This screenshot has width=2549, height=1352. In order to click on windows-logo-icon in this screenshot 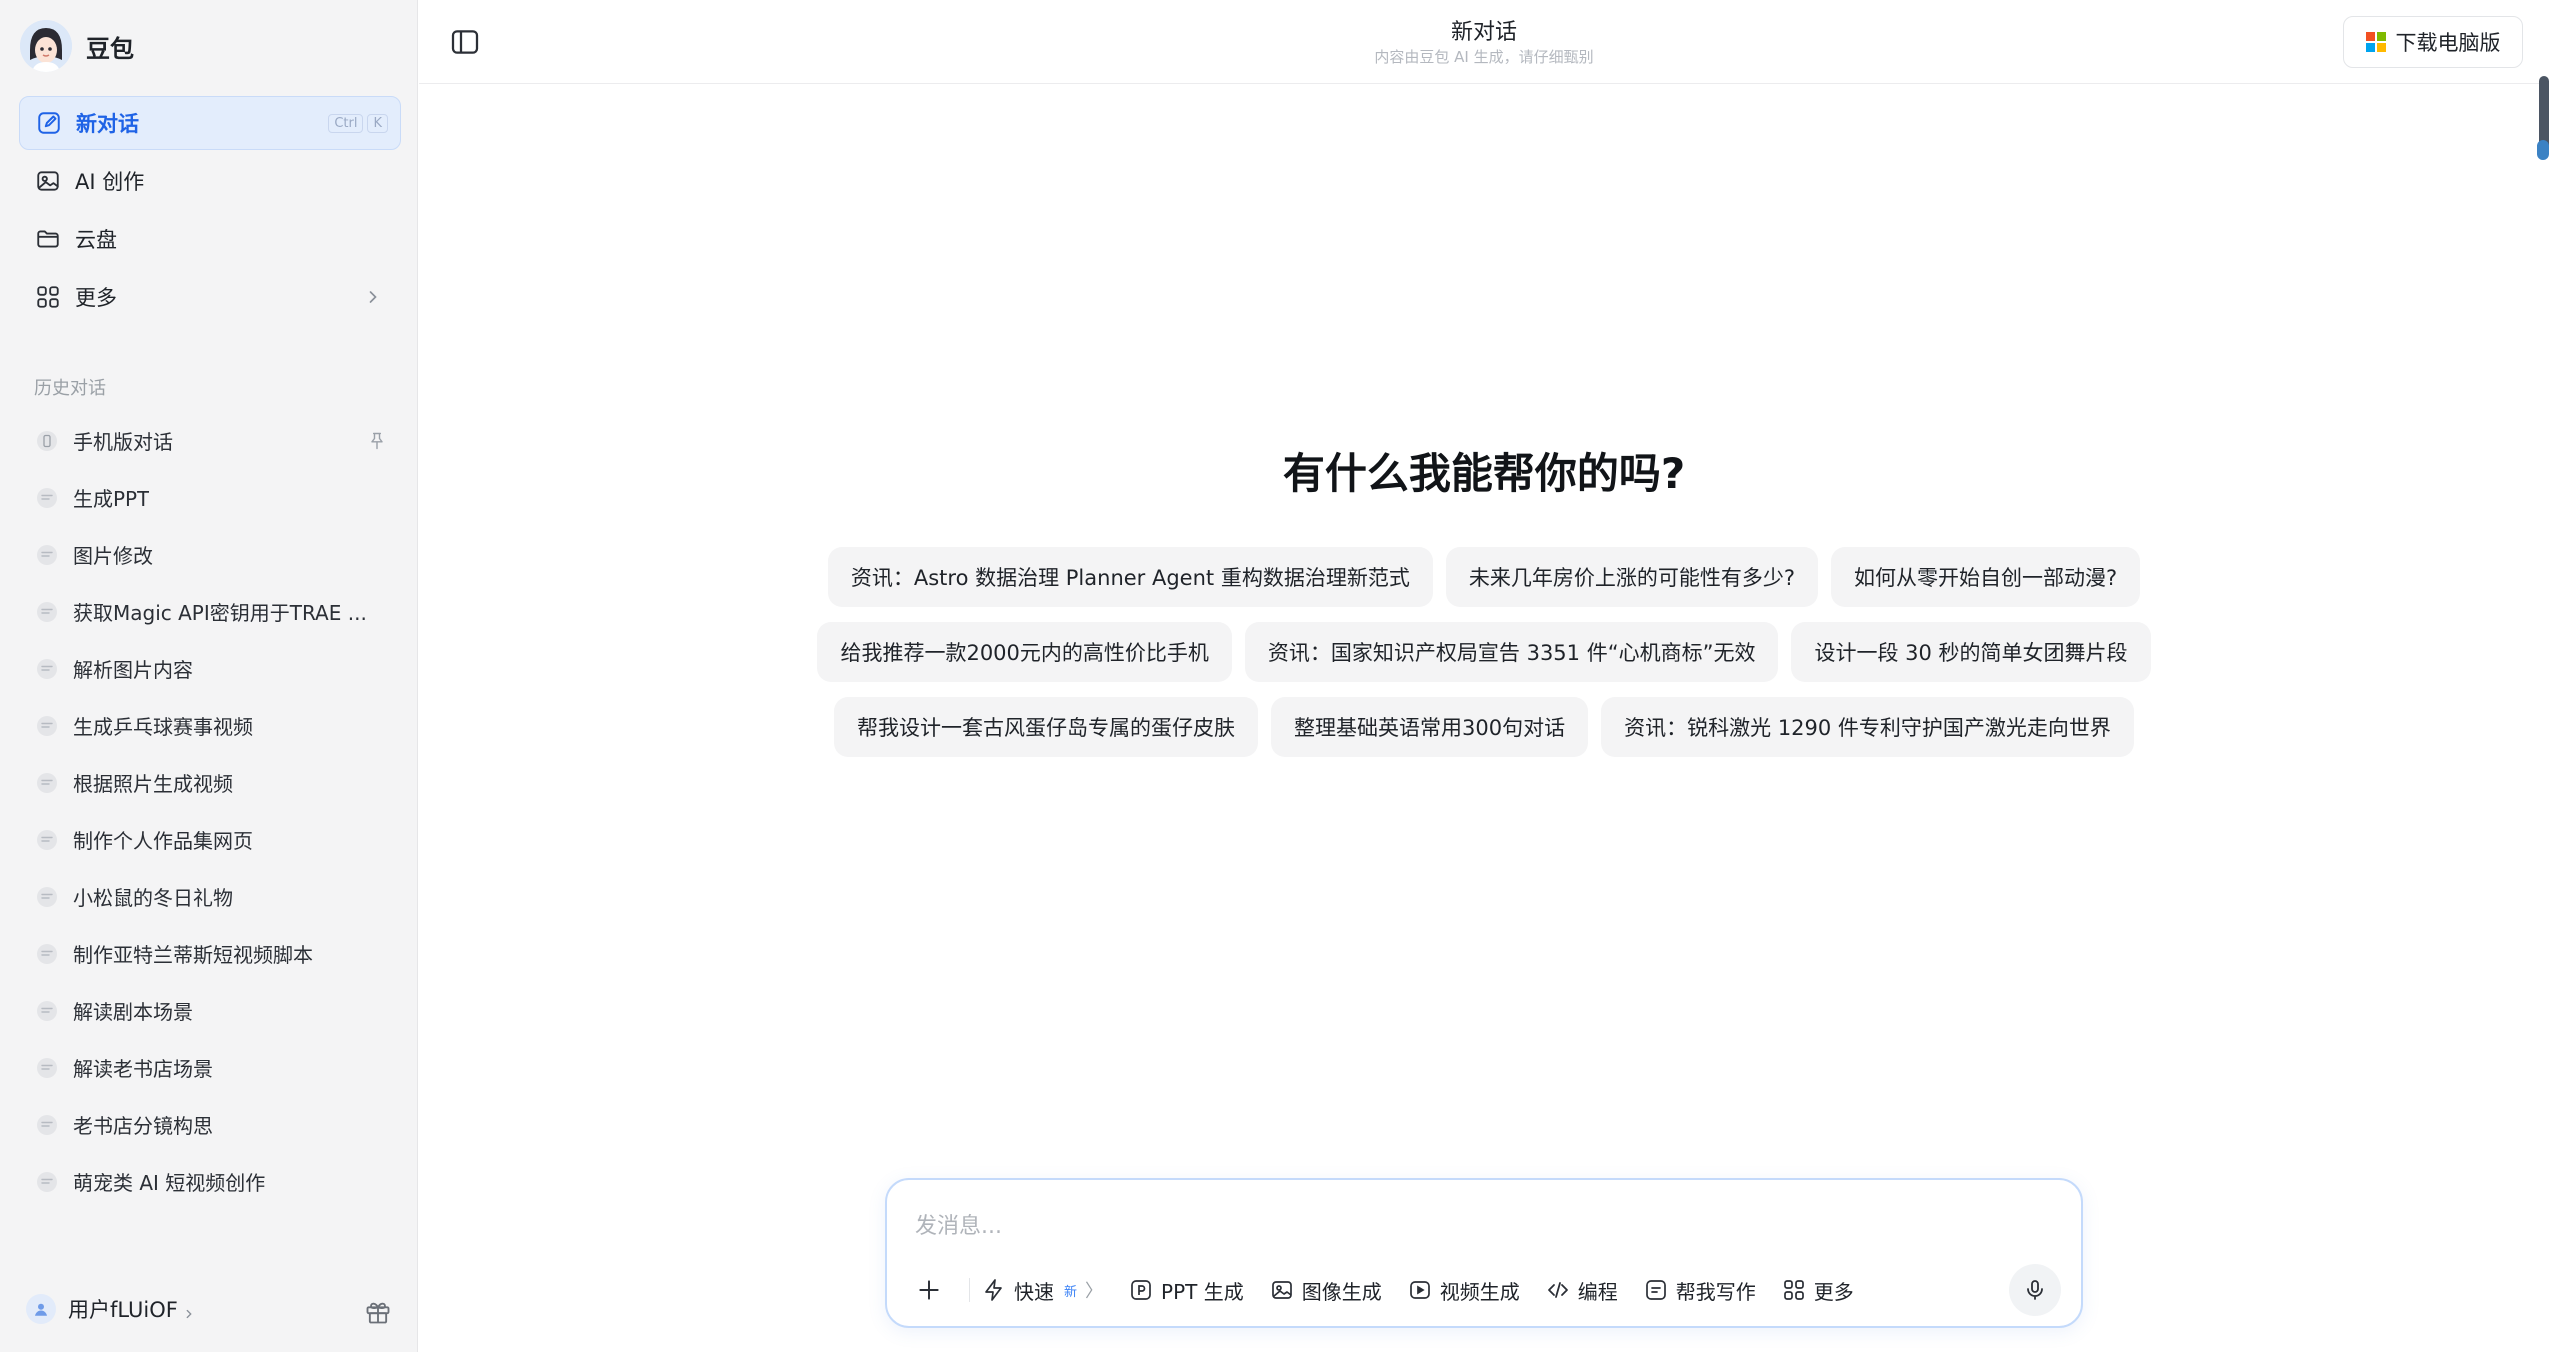, I will do `click(2375, 42)`.